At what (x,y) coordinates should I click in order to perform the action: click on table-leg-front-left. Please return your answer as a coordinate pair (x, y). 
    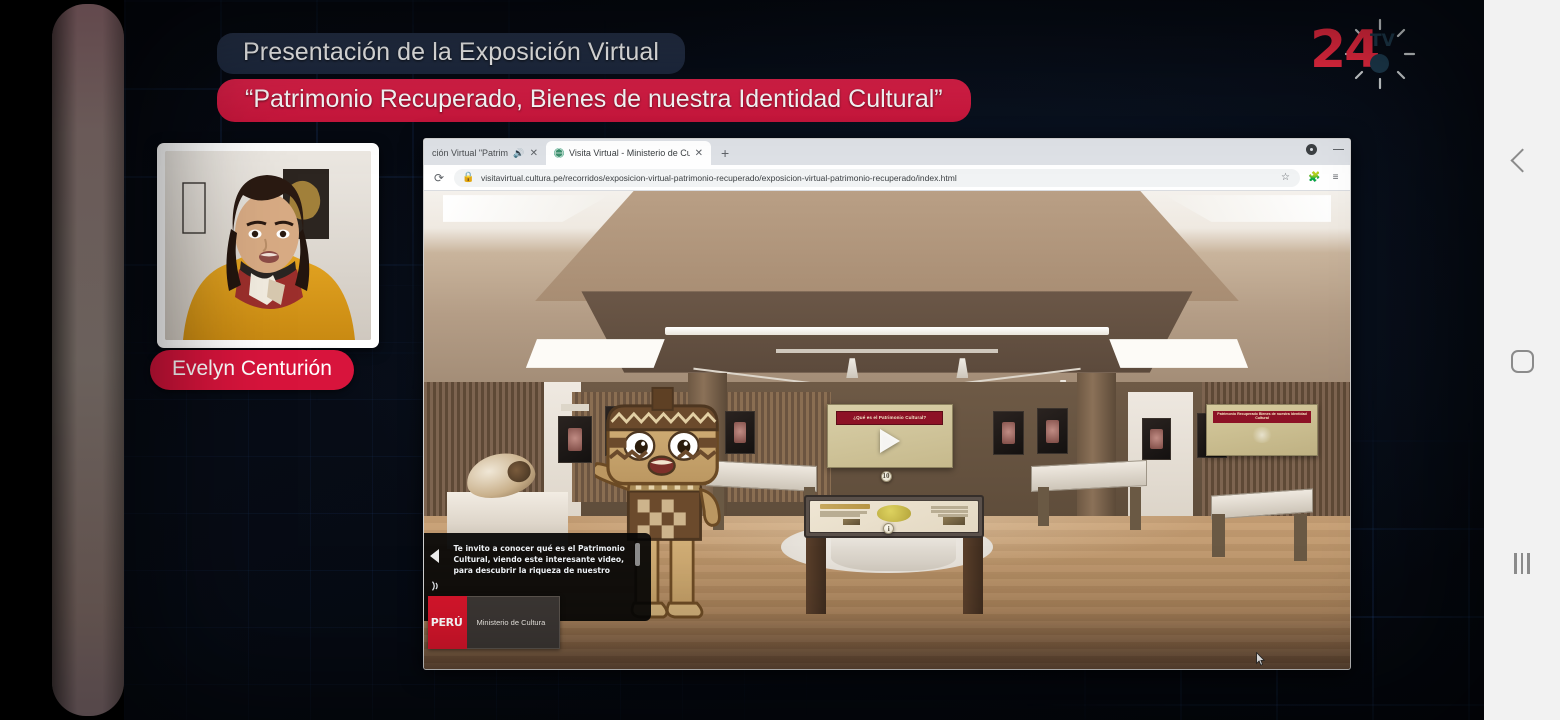
    Looking at the image, I should click on (815, 573).